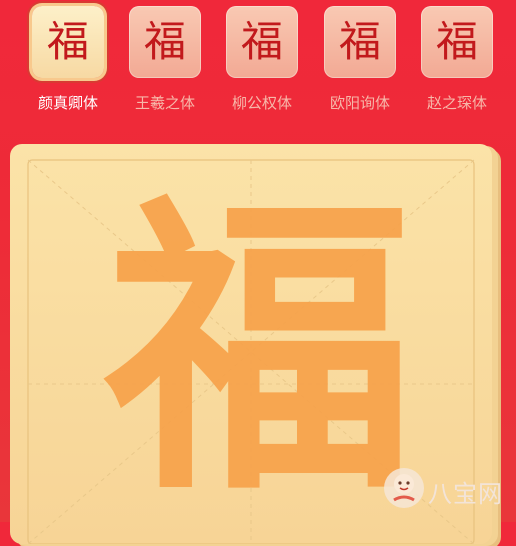  I want to click on font-option-ouyang-xun: 福 欧阳询体, so click(360, 59).